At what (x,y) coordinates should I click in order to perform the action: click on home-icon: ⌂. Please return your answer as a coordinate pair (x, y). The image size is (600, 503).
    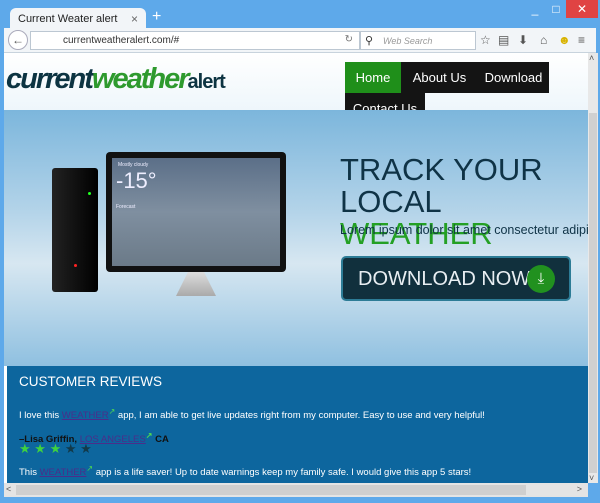
    Looking at the image, I should click on (543, 40).